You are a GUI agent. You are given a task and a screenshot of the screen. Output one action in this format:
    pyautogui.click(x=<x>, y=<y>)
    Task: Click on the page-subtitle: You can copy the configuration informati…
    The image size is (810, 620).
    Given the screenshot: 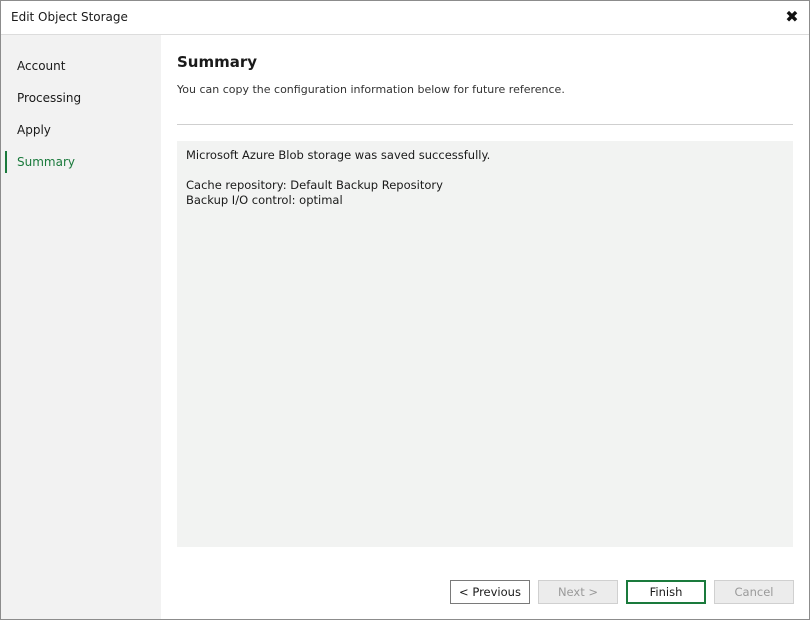 What is the action you would take?
    pyautogui.click(x=371, y=89)
    